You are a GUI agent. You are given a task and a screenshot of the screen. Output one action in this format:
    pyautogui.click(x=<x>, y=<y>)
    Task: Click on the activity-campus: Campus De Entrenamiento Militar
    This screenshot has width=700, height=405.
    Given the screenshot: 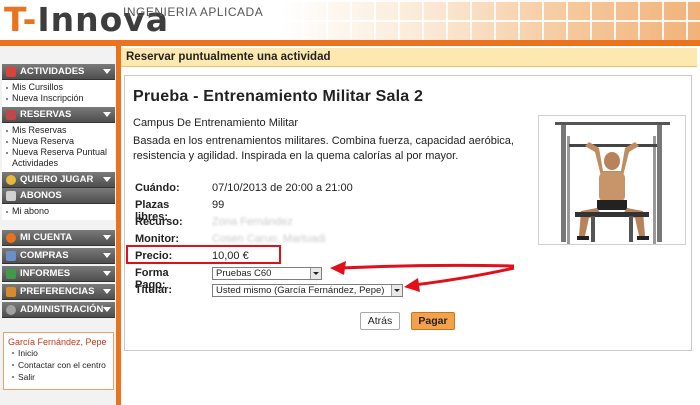 What is the action you would take?
    pyautogui.click(x=216, y=123)
    